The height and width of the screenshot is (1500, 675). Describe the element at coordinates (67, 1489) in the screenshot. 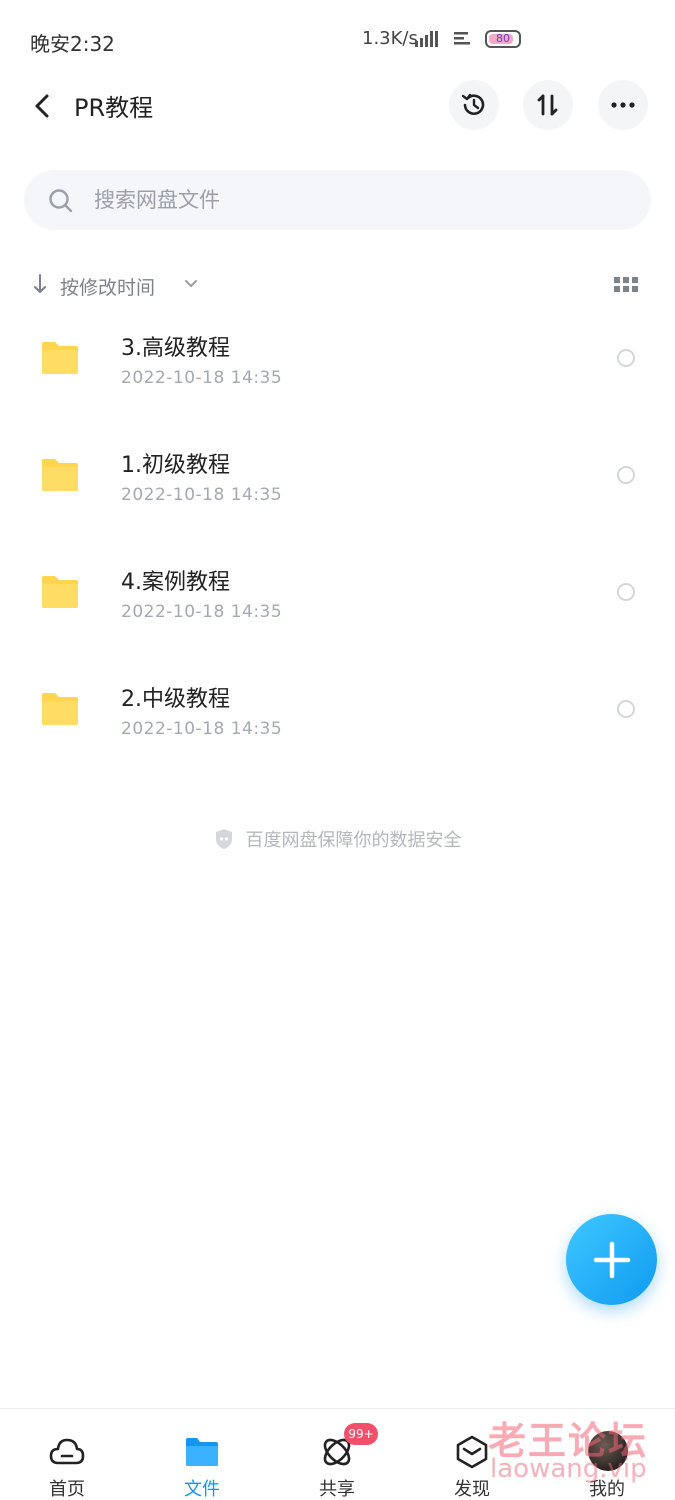

I see `nav-label: 首页` at that location.